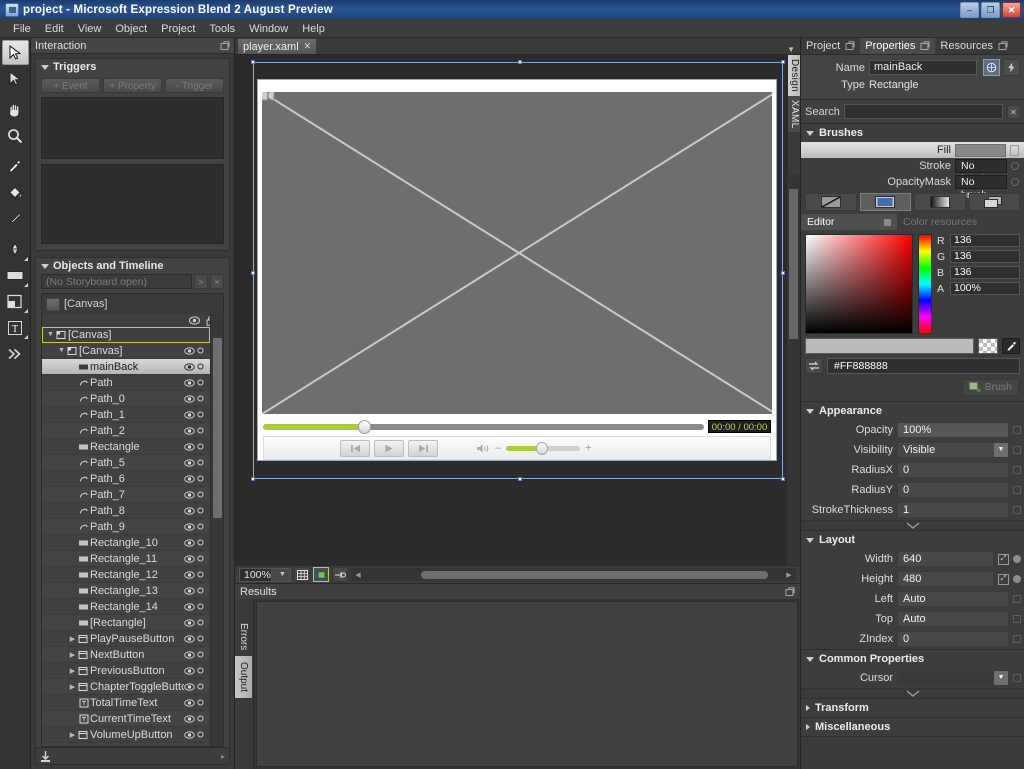  I want to click on objects-section-header: Objects and Timeline, so click(132, 266).